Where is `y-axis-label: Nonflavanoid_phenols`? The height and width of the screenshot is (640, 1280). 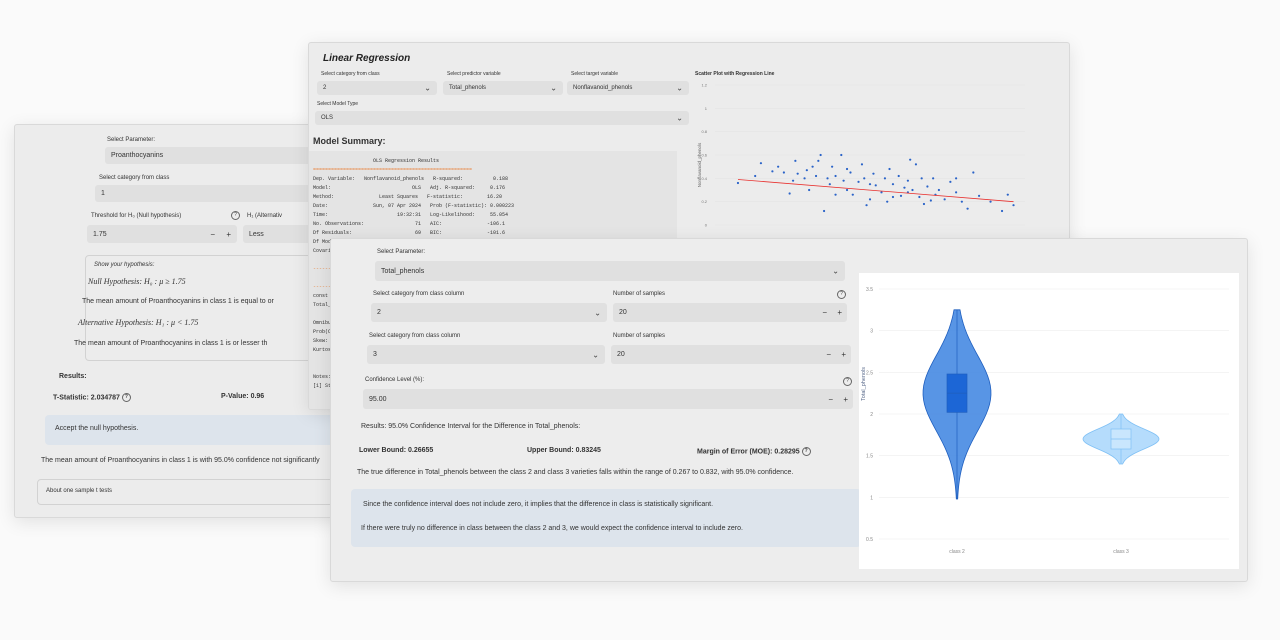 y-axis-label: Nonflavanoid_phenols is located at coordinates (699, 164).